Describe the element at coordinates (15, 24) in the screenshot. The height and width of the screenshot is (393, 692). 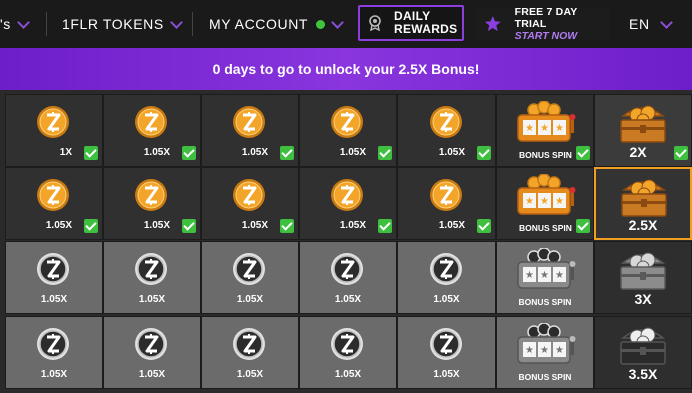
I see `nav-item-partial: 's` at that location.